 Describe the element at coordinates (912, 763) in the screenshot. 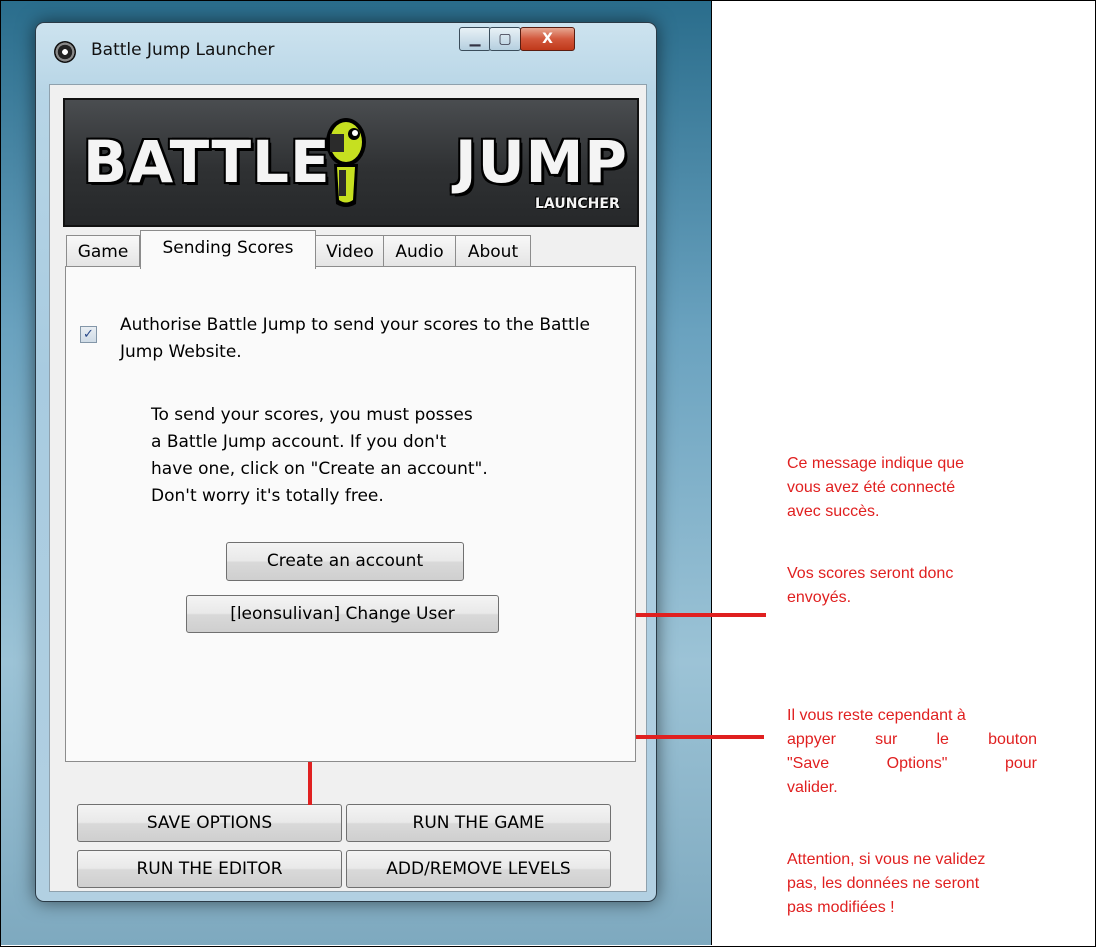

I see `annotation-line: "Save Options" pour` at that location.